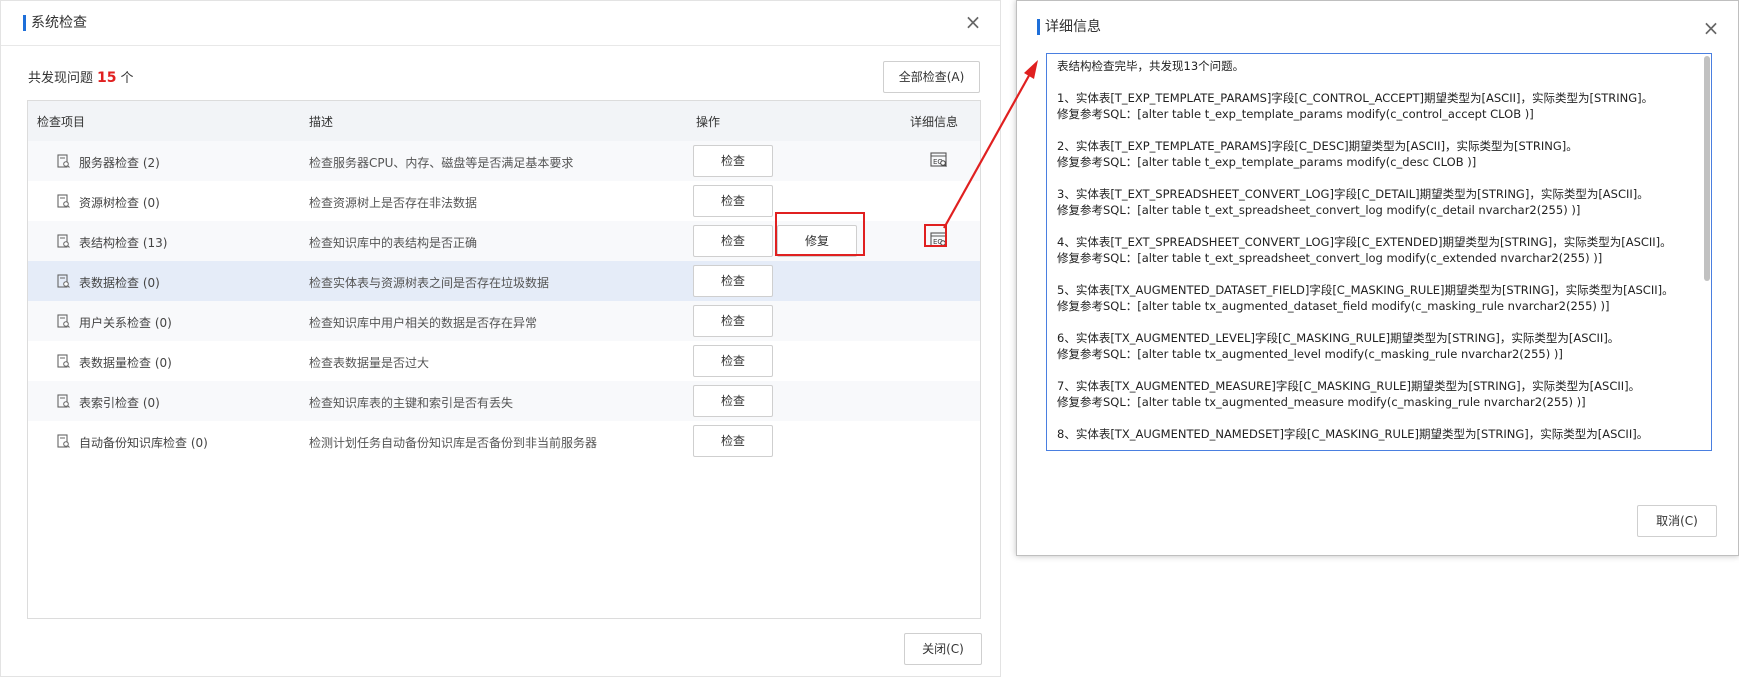  I want to click on column-header-action: 操作, so click(708, 122).